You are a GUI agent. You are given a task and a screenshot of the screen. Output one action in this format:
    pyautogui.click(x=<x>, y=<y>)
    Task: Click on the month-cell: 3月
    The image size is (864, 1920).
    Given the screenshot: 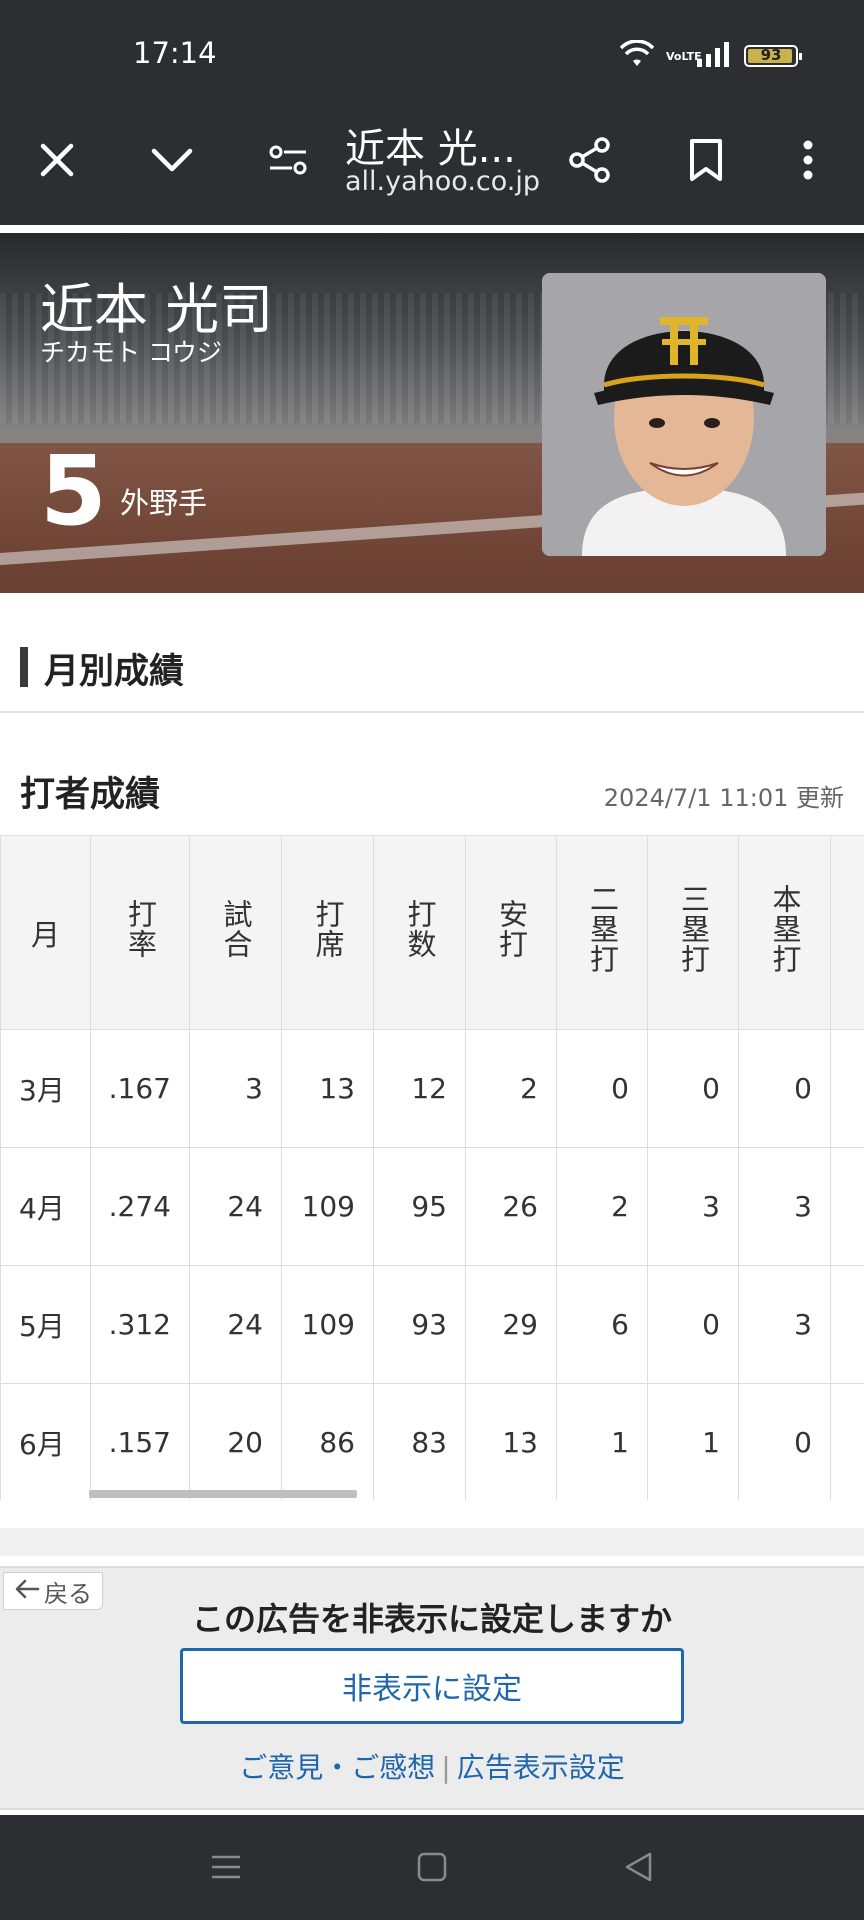 What is the action you would take?
    pyautogui.click(x=45, y=1088)
    